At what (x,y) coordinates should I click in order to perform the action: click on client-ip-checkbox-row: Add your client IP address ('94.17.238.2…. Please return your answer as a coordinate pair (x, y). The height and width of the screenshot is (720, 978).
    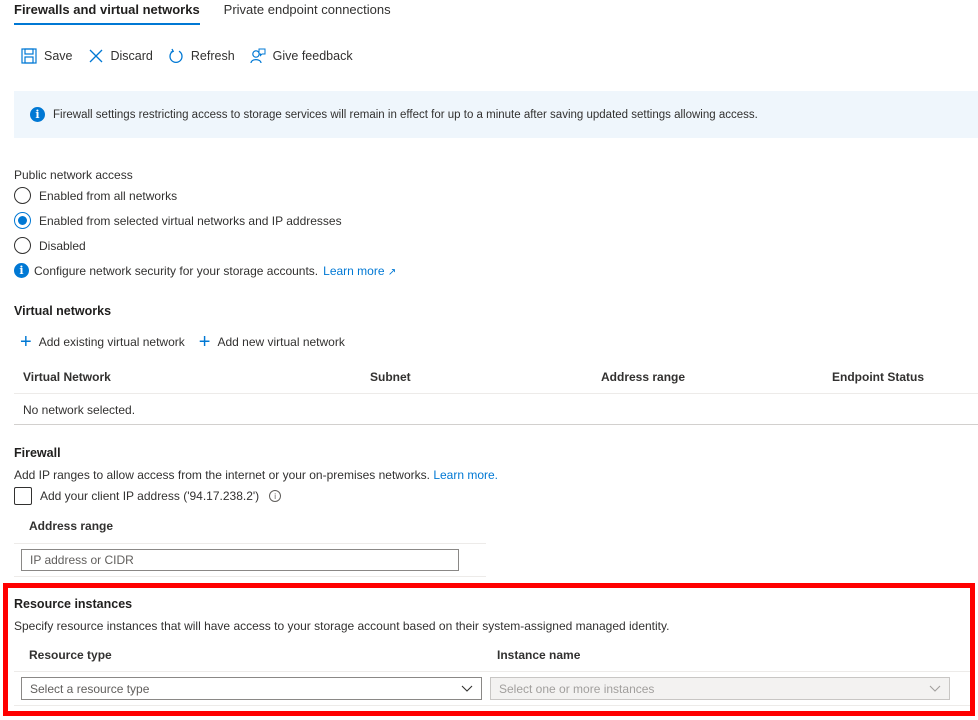
    Looking at the image, I should click on (148, 496).